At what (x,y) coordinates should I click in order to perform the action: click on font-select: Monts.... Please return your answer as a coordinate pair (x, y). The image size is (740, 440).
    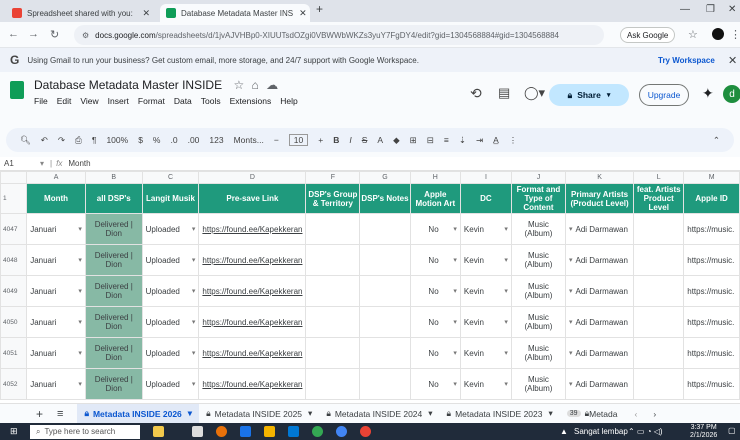
    Looking at the image, I should click on (249, 140).